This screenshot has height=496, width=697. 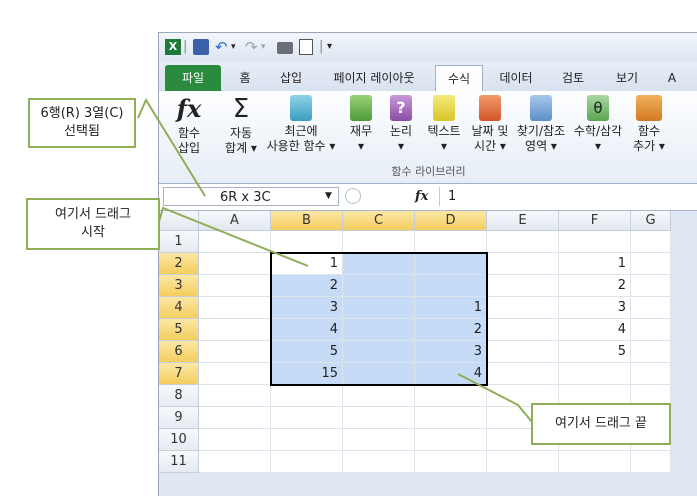 What do you see at coordinates (82, 123) in the screenshot?
I see `selection-callout: 6행(R) 3열(C) 선택됨` at bounding box center [82, 123].